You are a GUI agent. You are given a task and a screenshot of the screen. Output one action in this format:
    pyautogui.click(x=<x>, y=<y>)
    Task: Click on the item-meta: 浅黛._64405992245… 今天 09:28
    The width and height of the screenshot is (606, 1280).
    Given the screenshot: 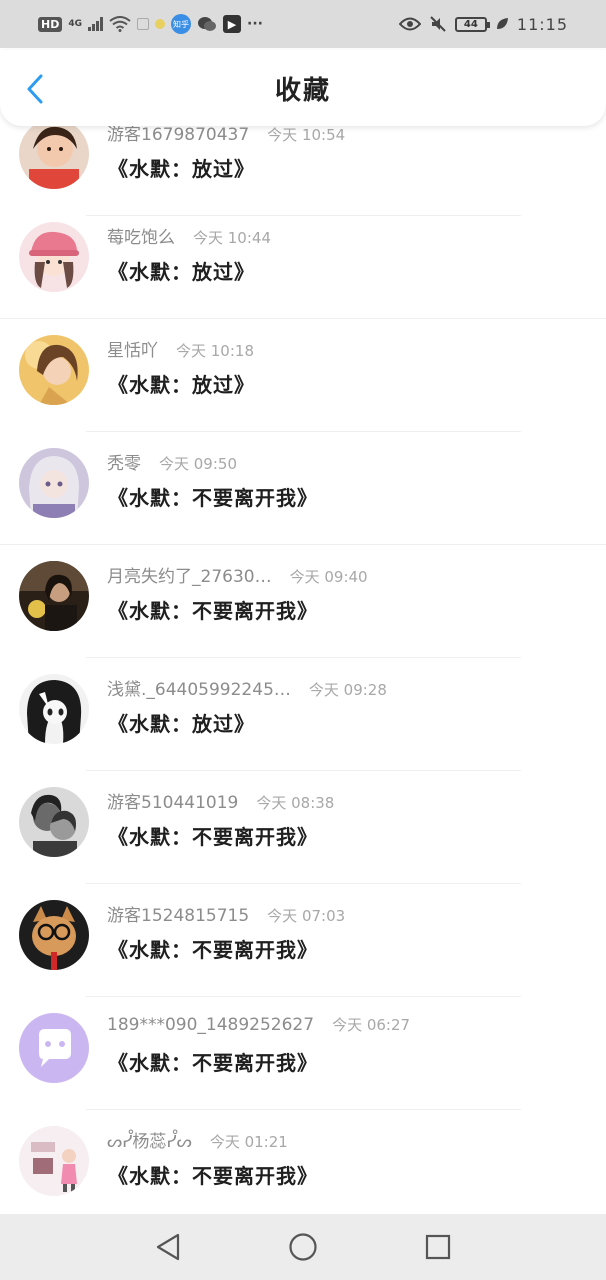 What is the action you would take?
    pyautogui.click(x=247, y=687)
    